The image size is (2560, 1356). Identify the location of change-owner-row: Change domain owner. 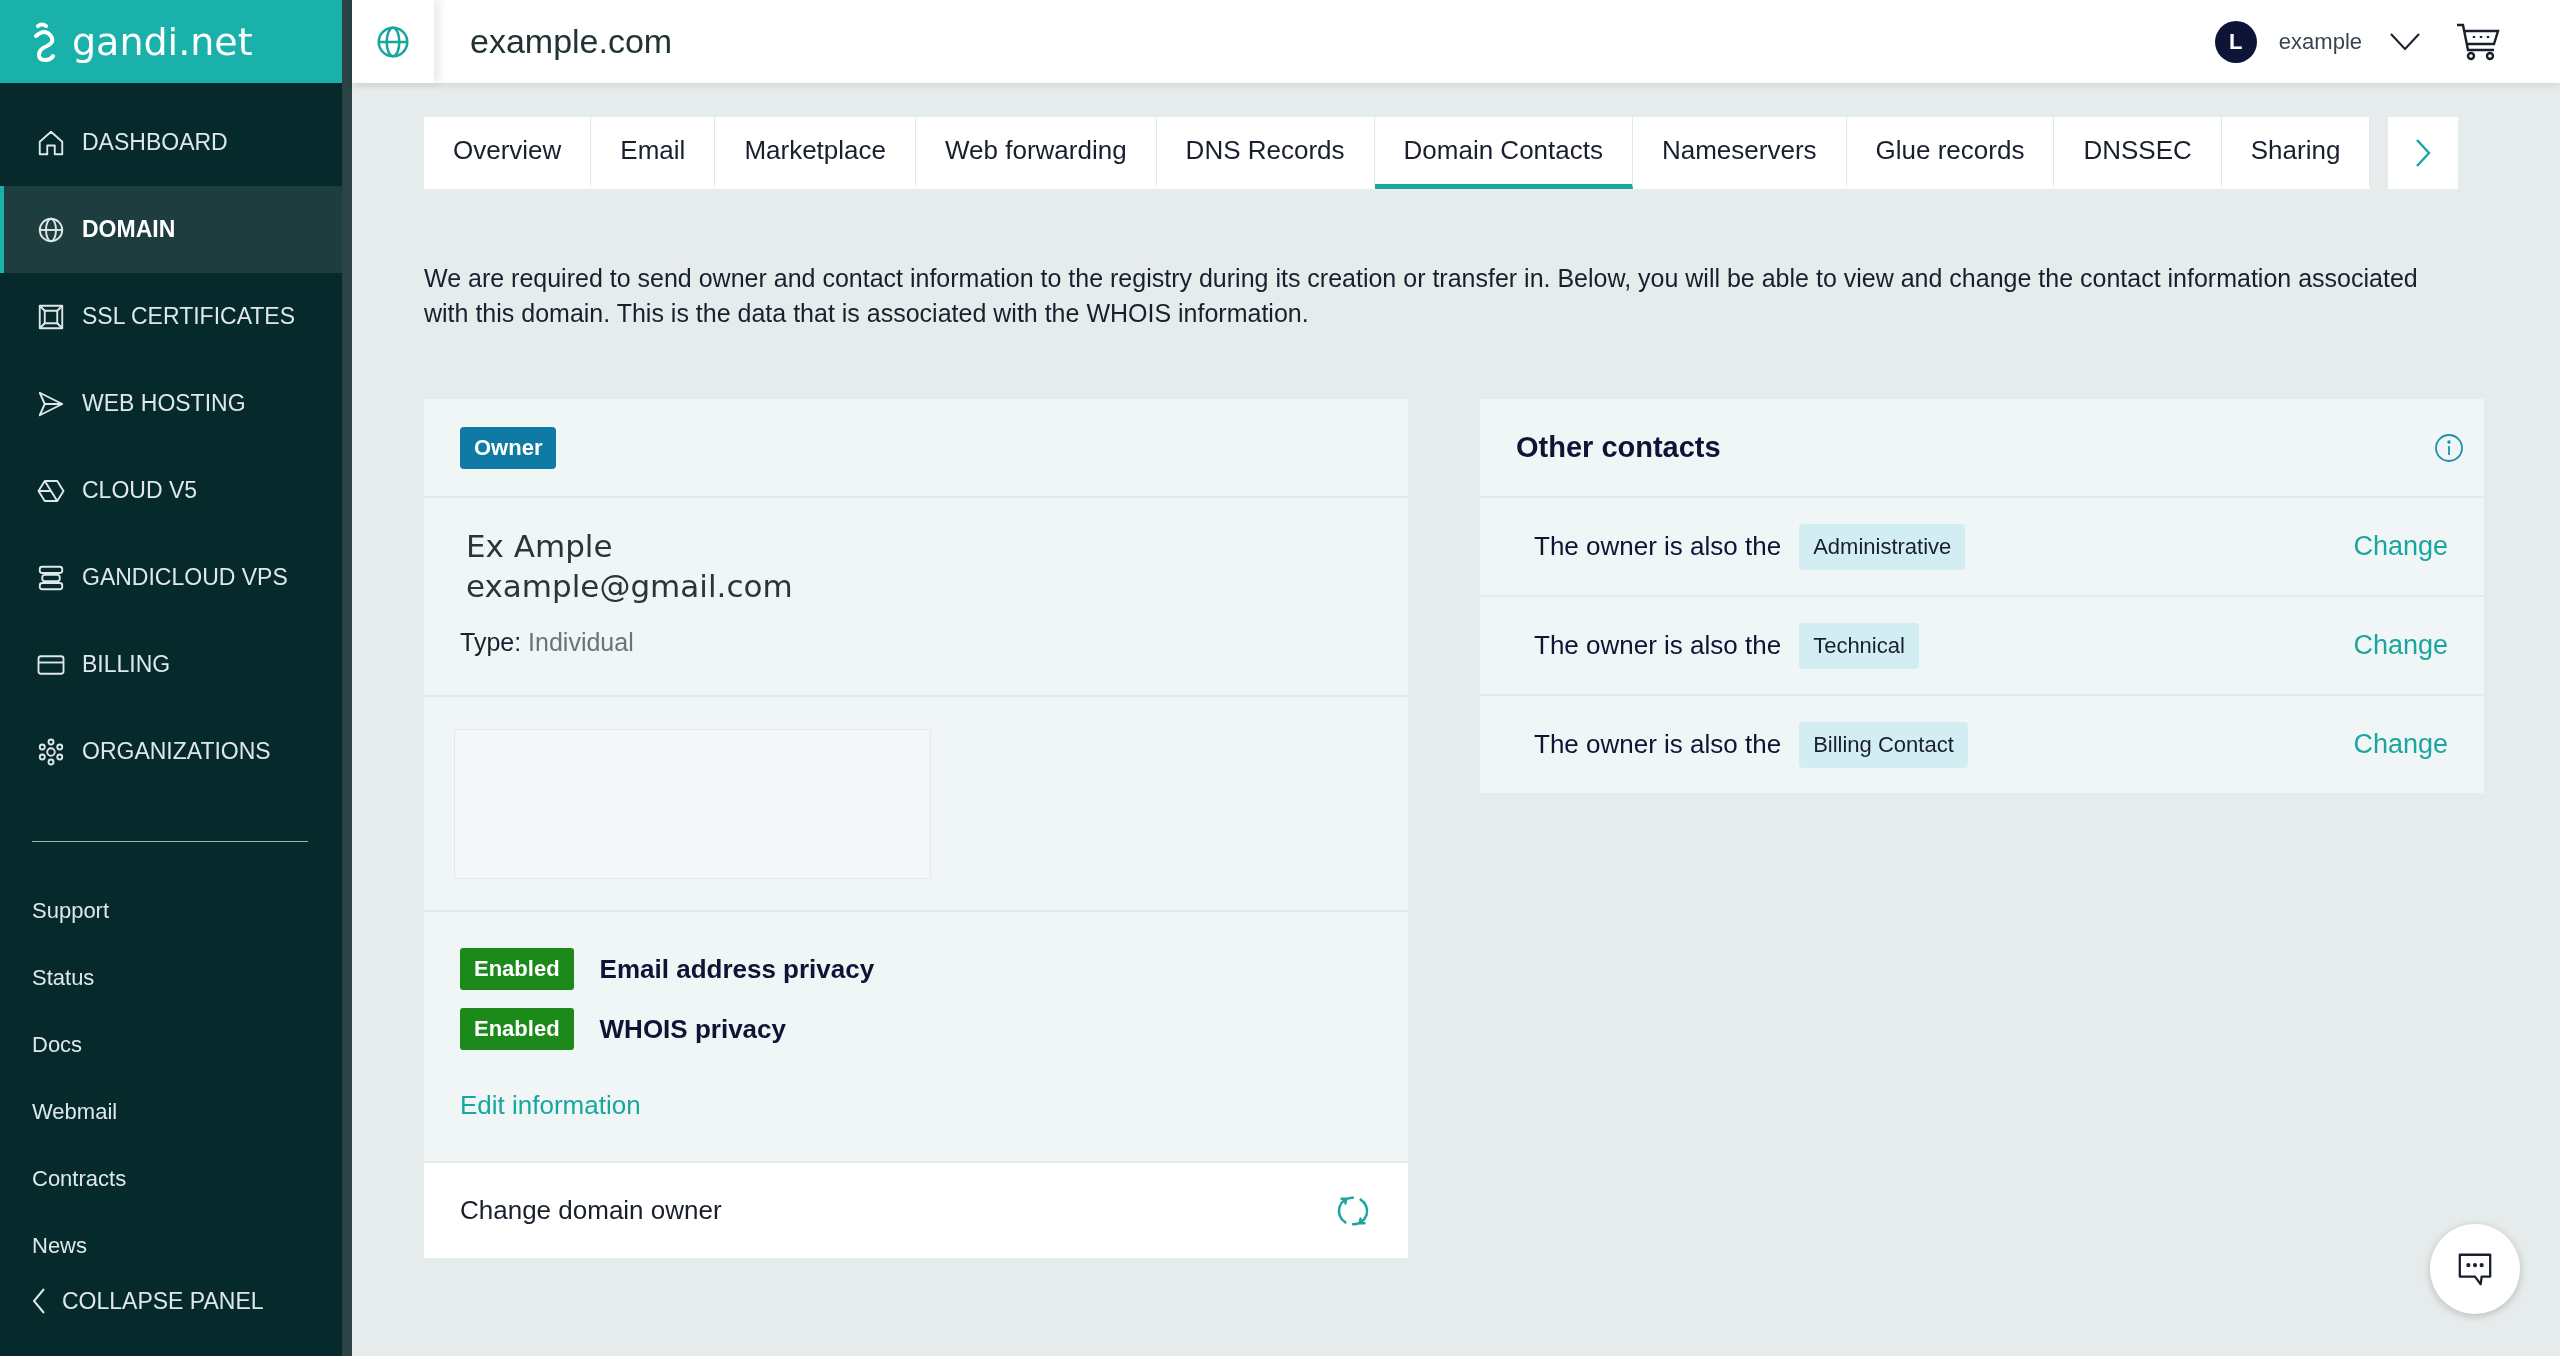
(916, 1210).